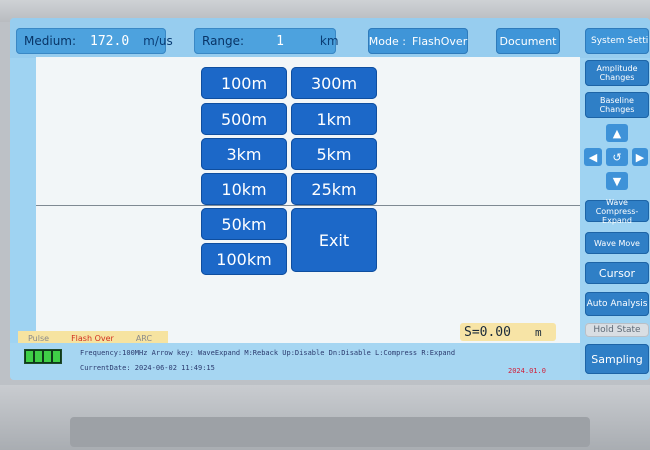 Image resolution: width=650 pixels, height=450 pixels. Describe the element at coordinates (329, 41) in the screenshot. I see `range-unit: km` at that location.